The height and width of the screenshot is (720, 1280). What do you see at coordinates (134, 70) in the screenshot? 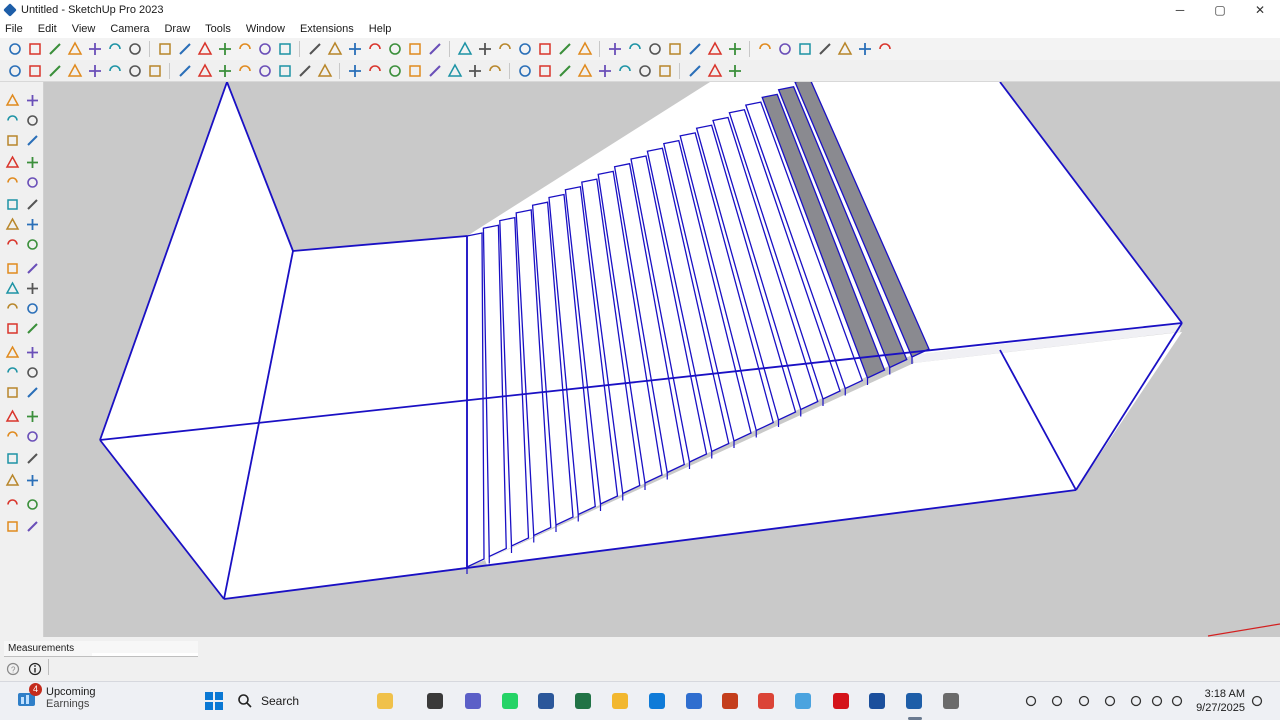
I see `flip-edge-icon` at bounding box center [134, 70].